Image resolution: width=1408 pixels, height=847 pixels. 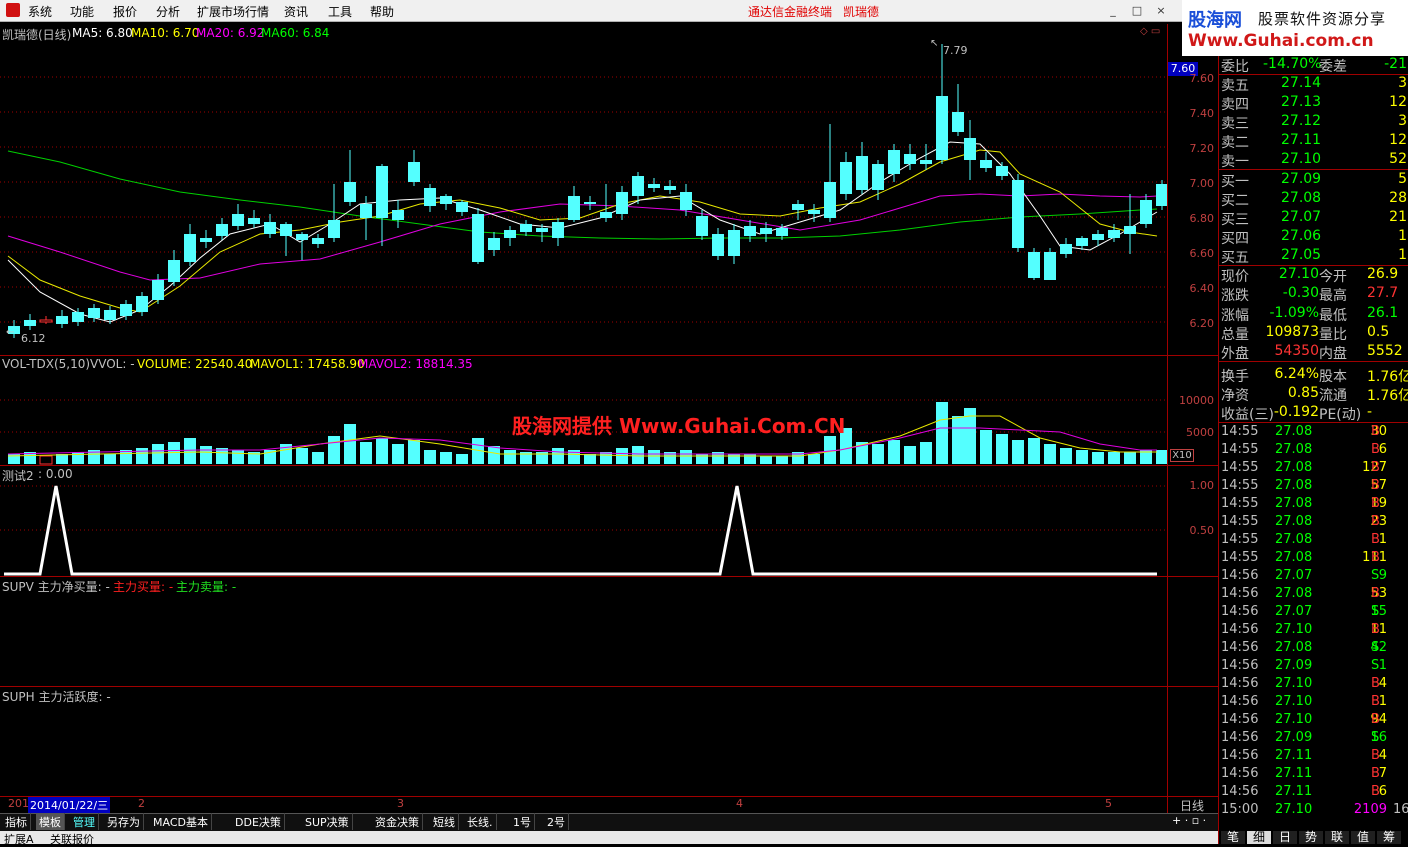 What do you see at coordinates (1294, 611) in the screenshot?
I see `tick-price: 27.07` at bounding box center [1294, 611].